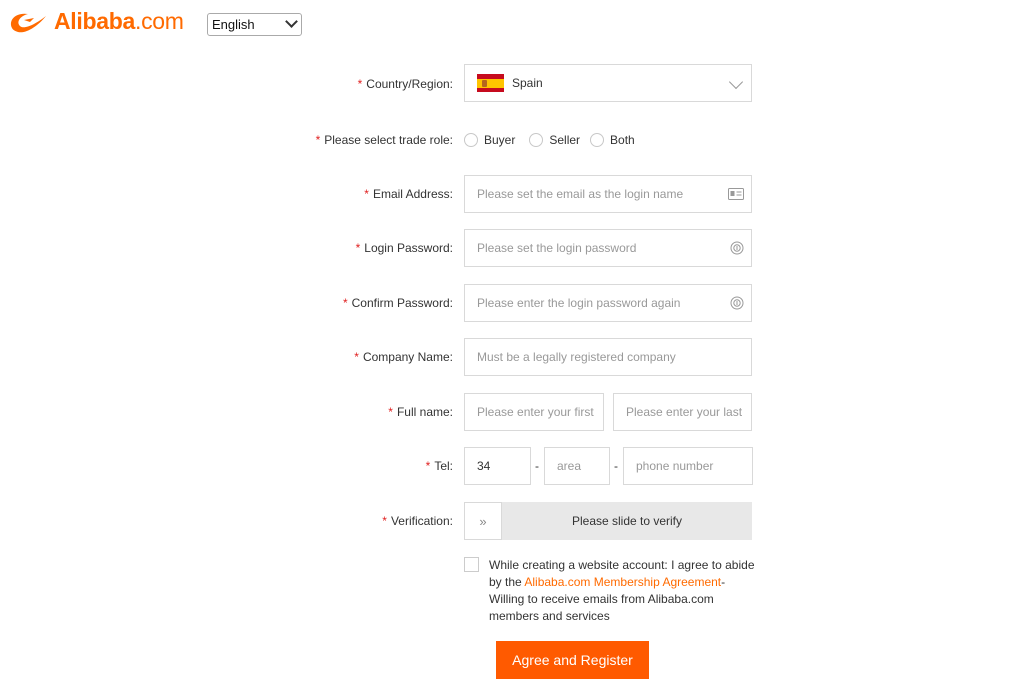 Image resolution: width=1024 pixels, height=697 pixels. I want to click on id-card-icon, so click(736, 194).